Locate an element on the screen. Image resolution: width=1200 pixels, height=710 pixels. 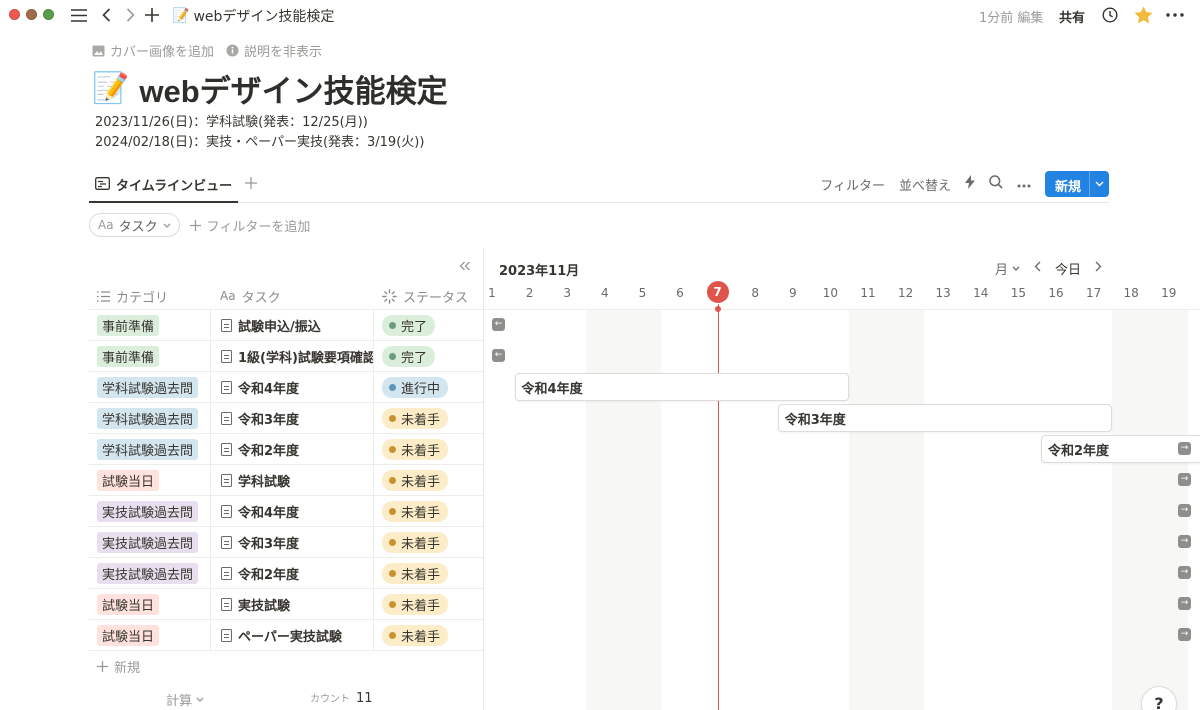
breadcrumb: 📝 webデザイン技能検定 is located at coordinates (253, 16).